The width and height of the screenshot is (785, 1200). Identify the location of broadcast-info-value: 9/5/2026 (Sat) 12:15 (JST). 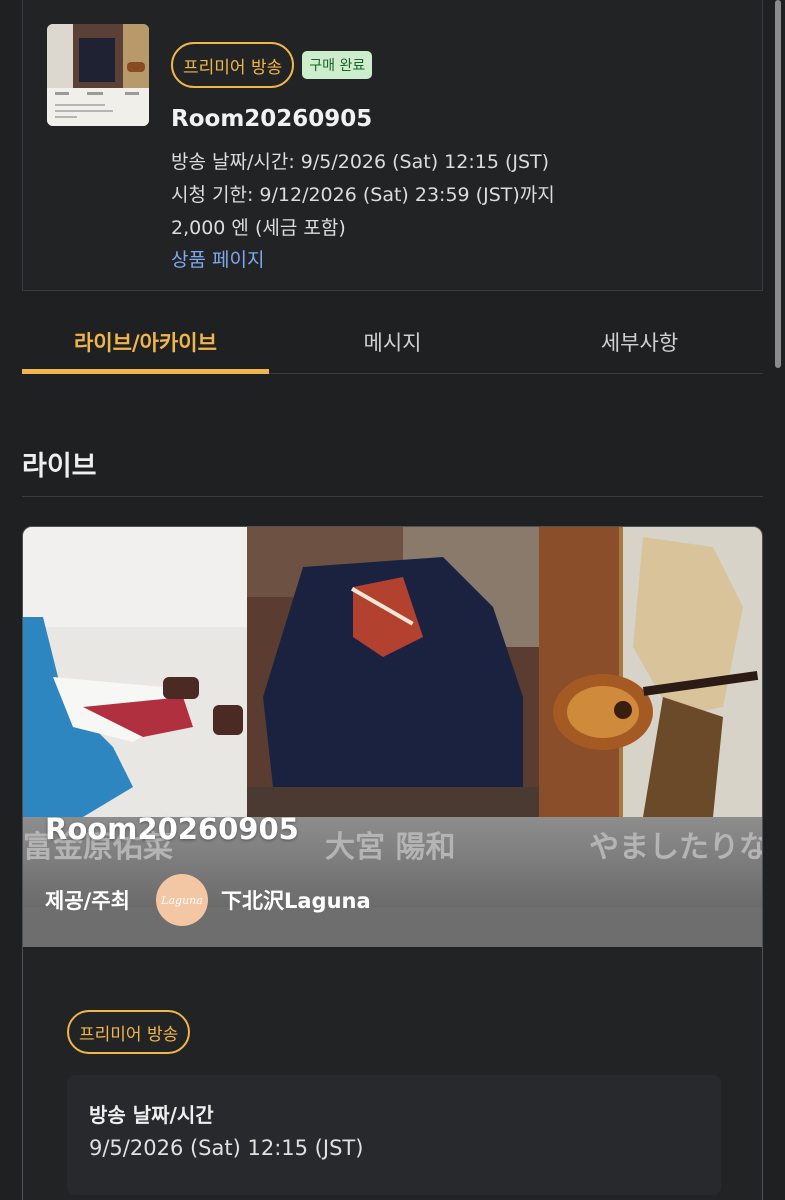
(226, 1148).